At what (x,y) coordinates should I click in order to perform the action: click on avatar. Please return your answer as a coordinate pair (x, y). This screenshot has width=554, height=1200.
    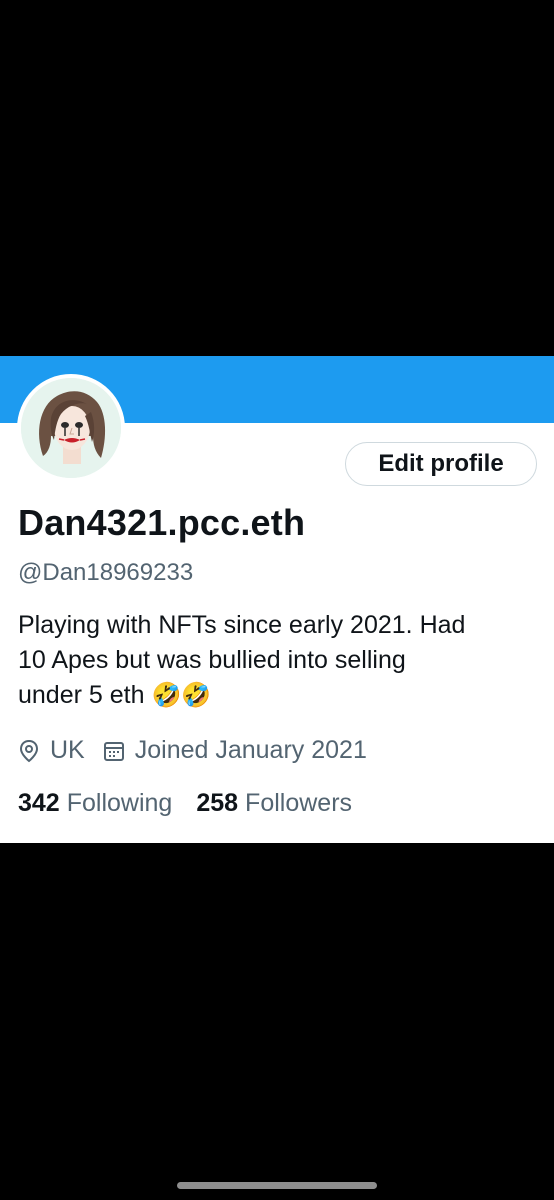
    Looking at the image, I should click on (71, 428).